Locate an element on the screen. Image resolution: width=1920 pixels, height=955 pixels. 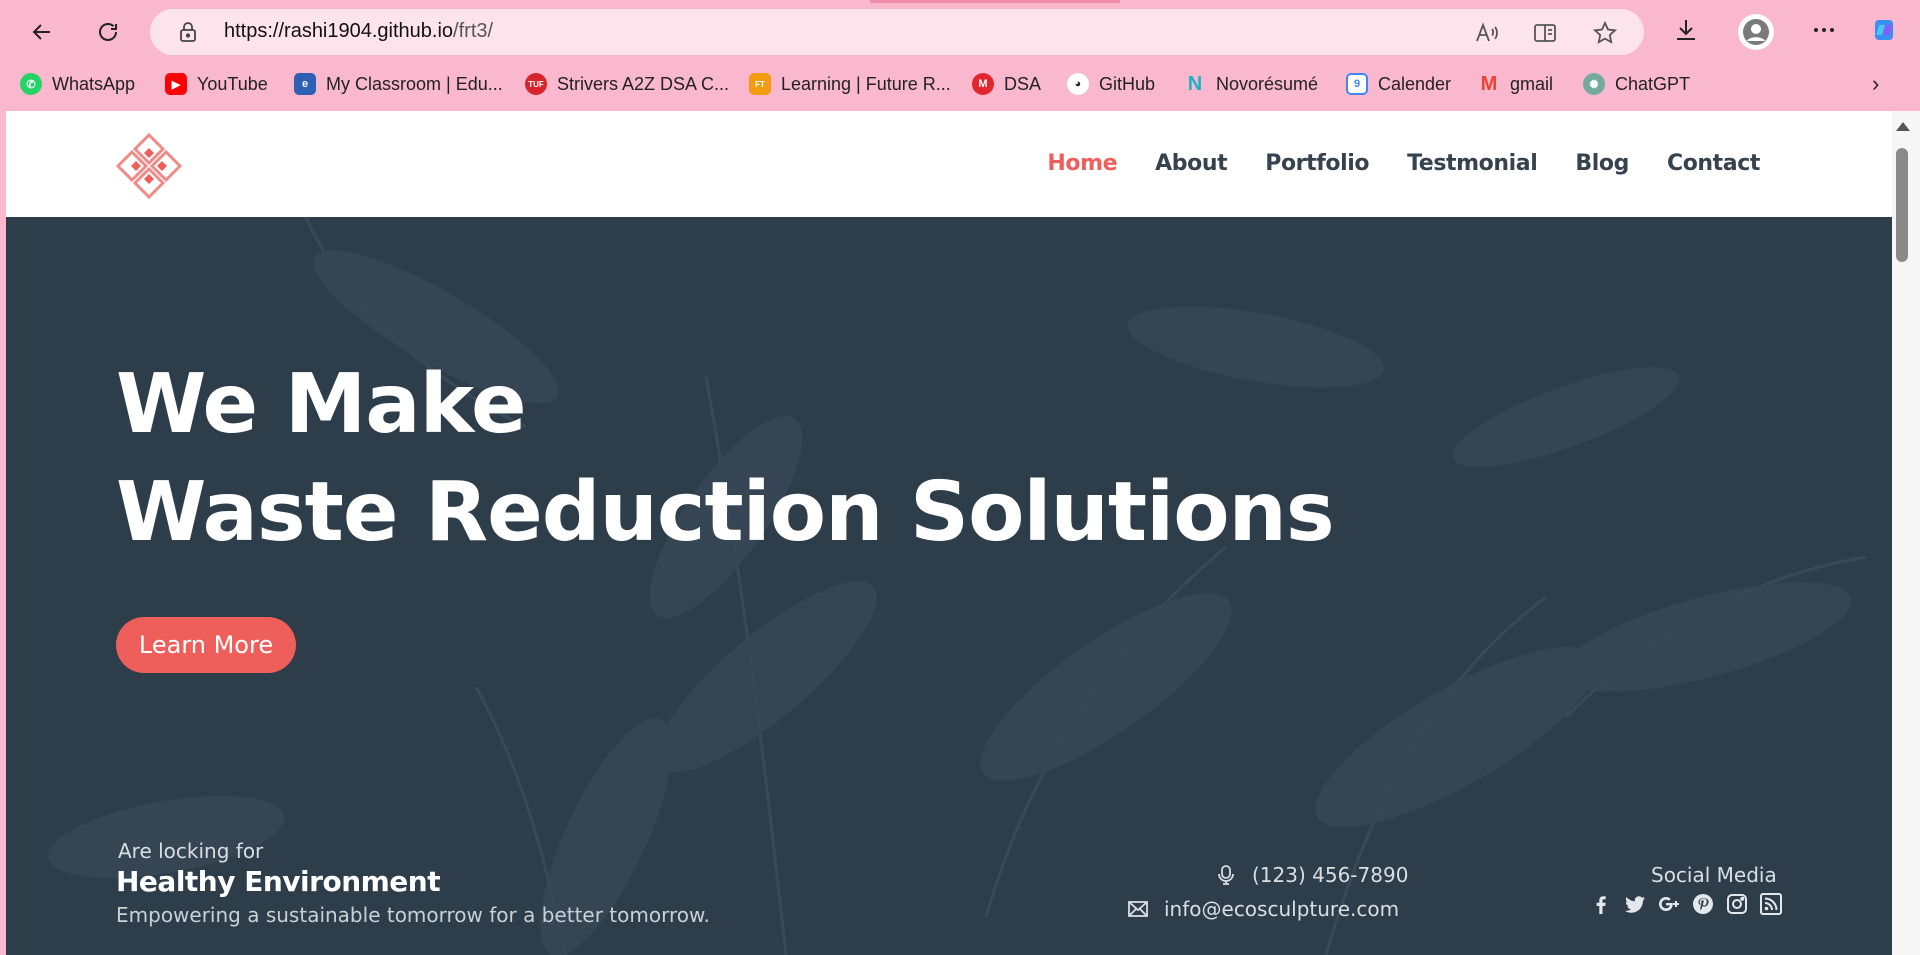
nav-testimonial: Testmonial is located at coordinates (1472, 163).